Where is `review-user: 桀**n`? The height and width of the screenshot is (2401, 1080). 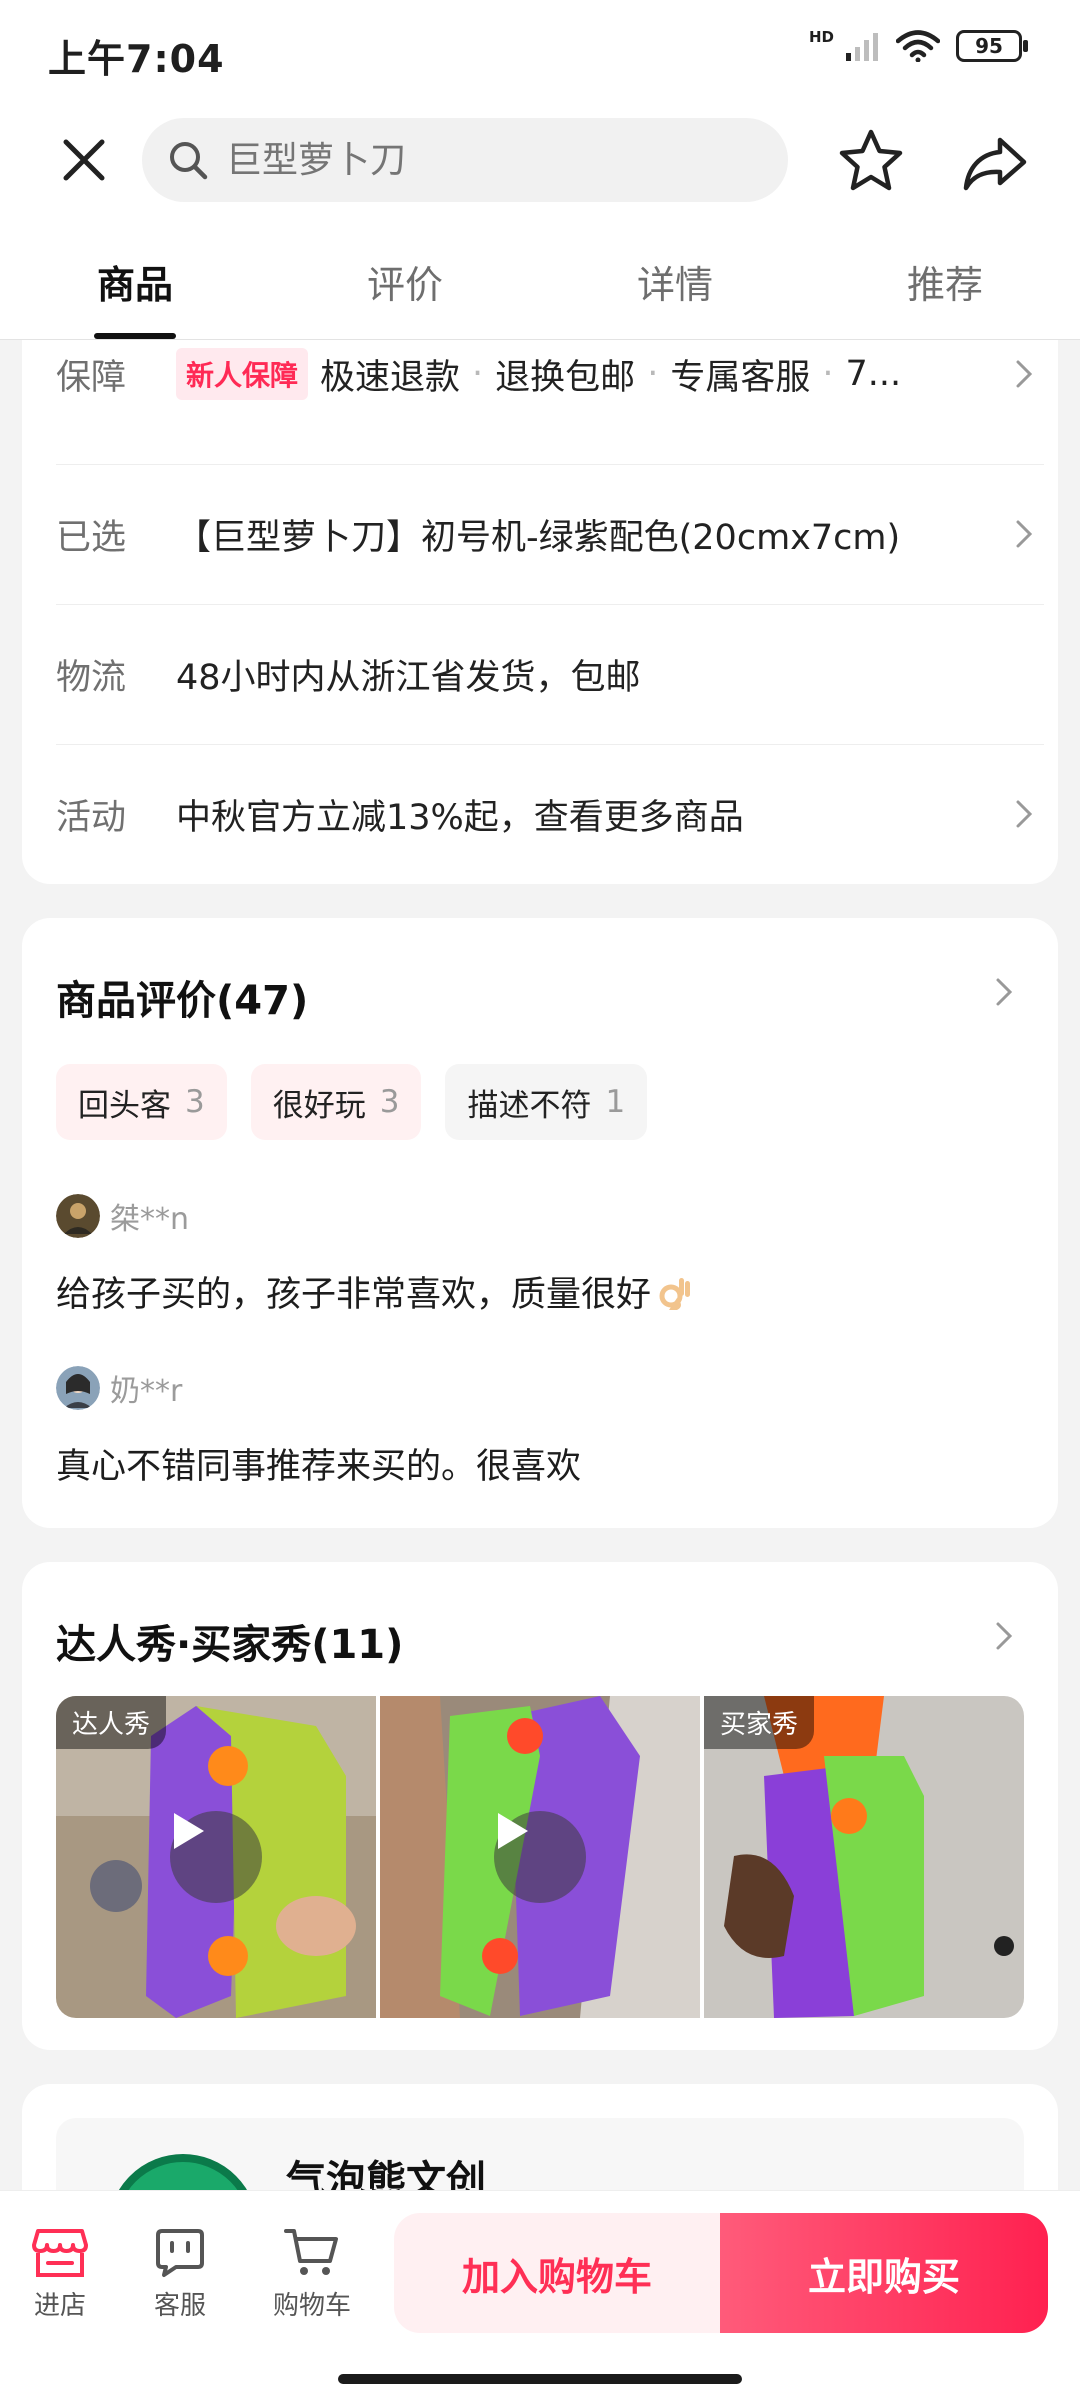
review-user: 桀**n is located at coordinates (546, 1216).